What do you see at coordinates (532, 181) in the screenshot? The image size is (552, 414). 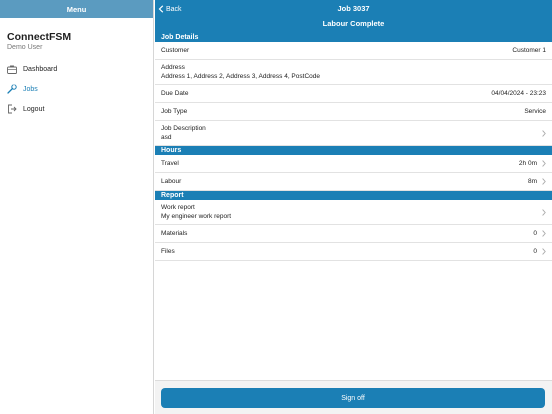 I see `labour-value: 8m` at bounding box center [532, 181].